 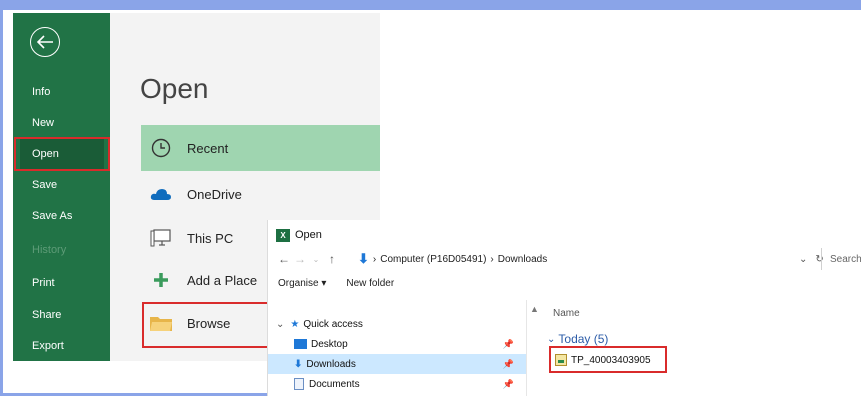 What do you see at coordinates (49, 250) in the screenshot?
I see `nav-history: History` at bounding box center [49, 250].